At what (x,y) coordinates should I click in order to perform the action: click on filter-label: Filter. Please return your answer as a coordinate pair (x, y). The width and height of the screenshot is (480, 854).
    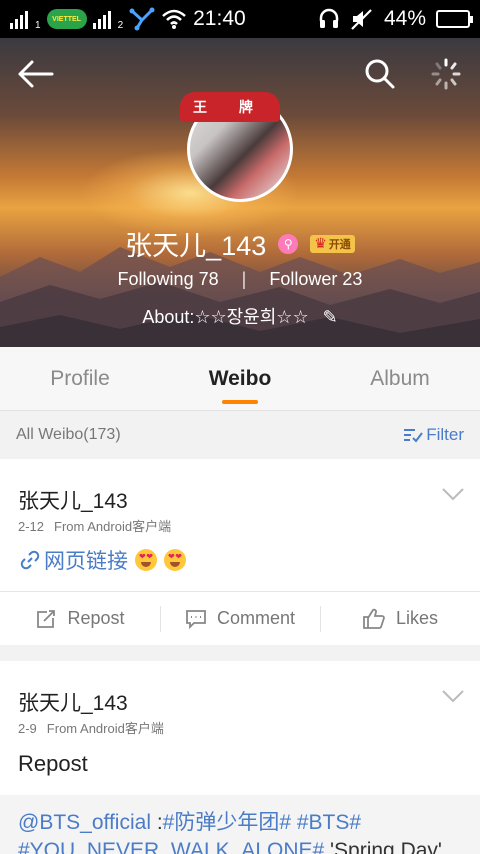
    Looking at the image, I should click on (445, 434).